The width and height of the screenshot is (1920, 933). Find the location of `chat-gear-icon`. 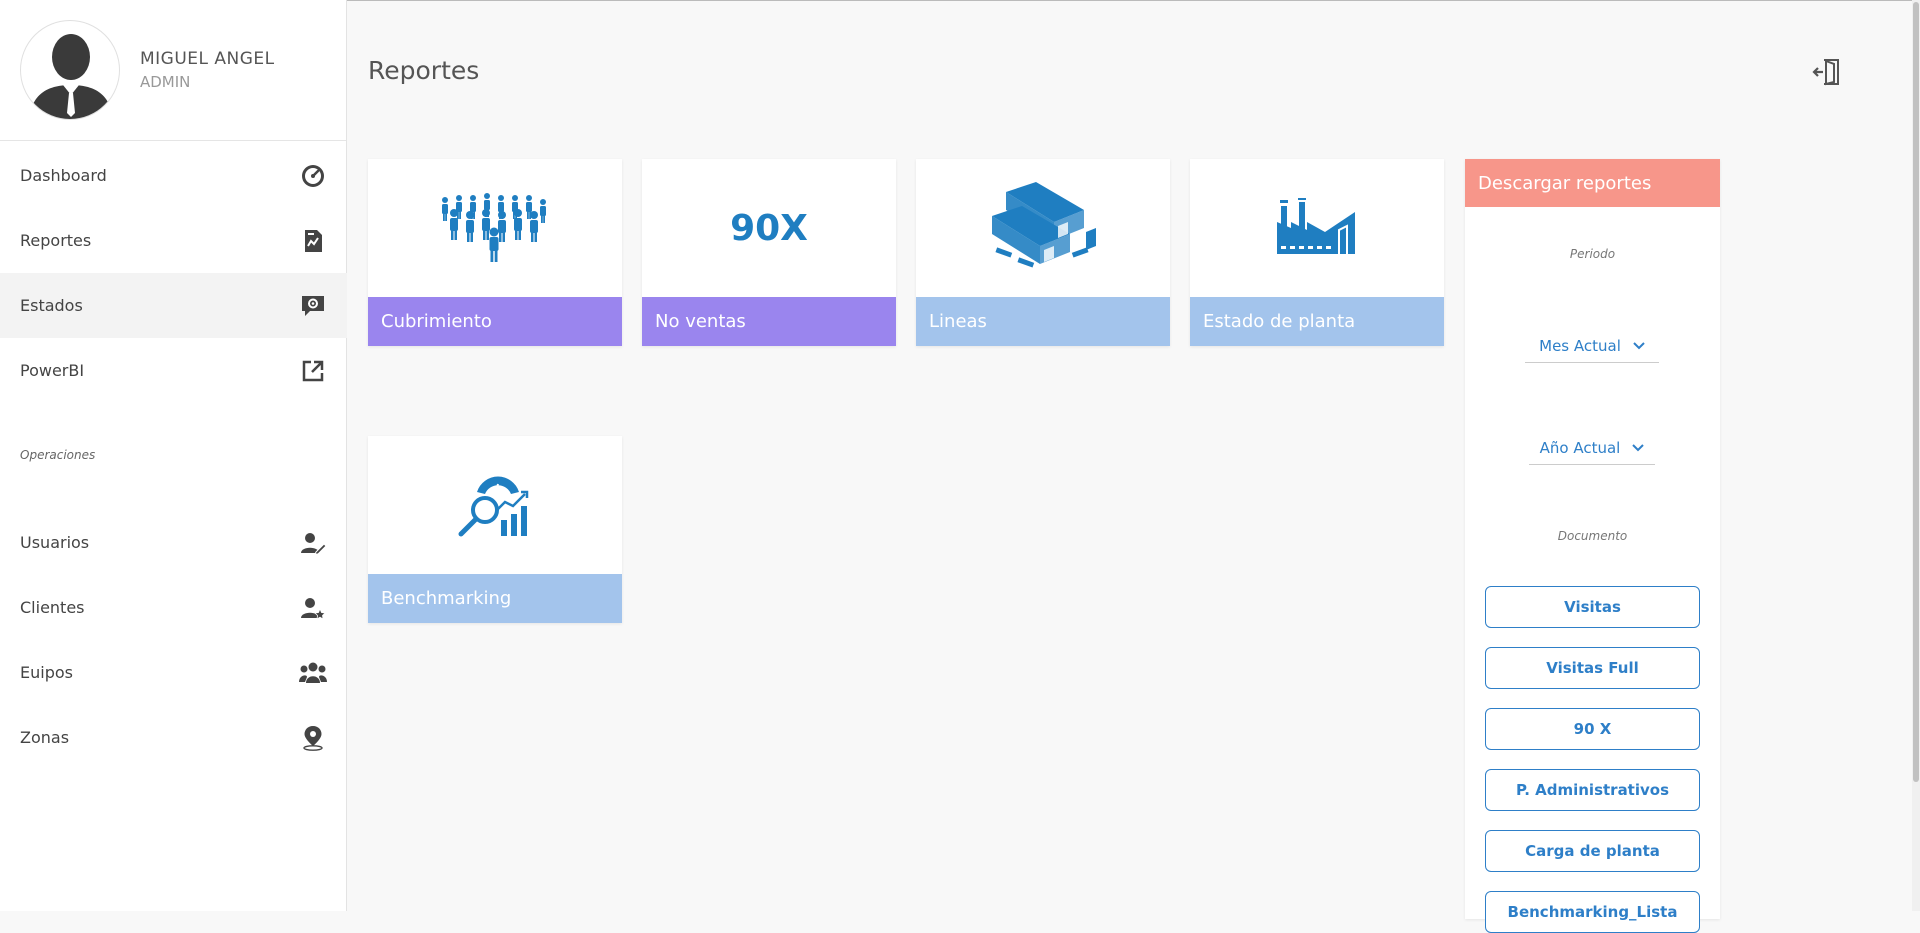

chat-gear-icon is located at coordinates (313, 306).